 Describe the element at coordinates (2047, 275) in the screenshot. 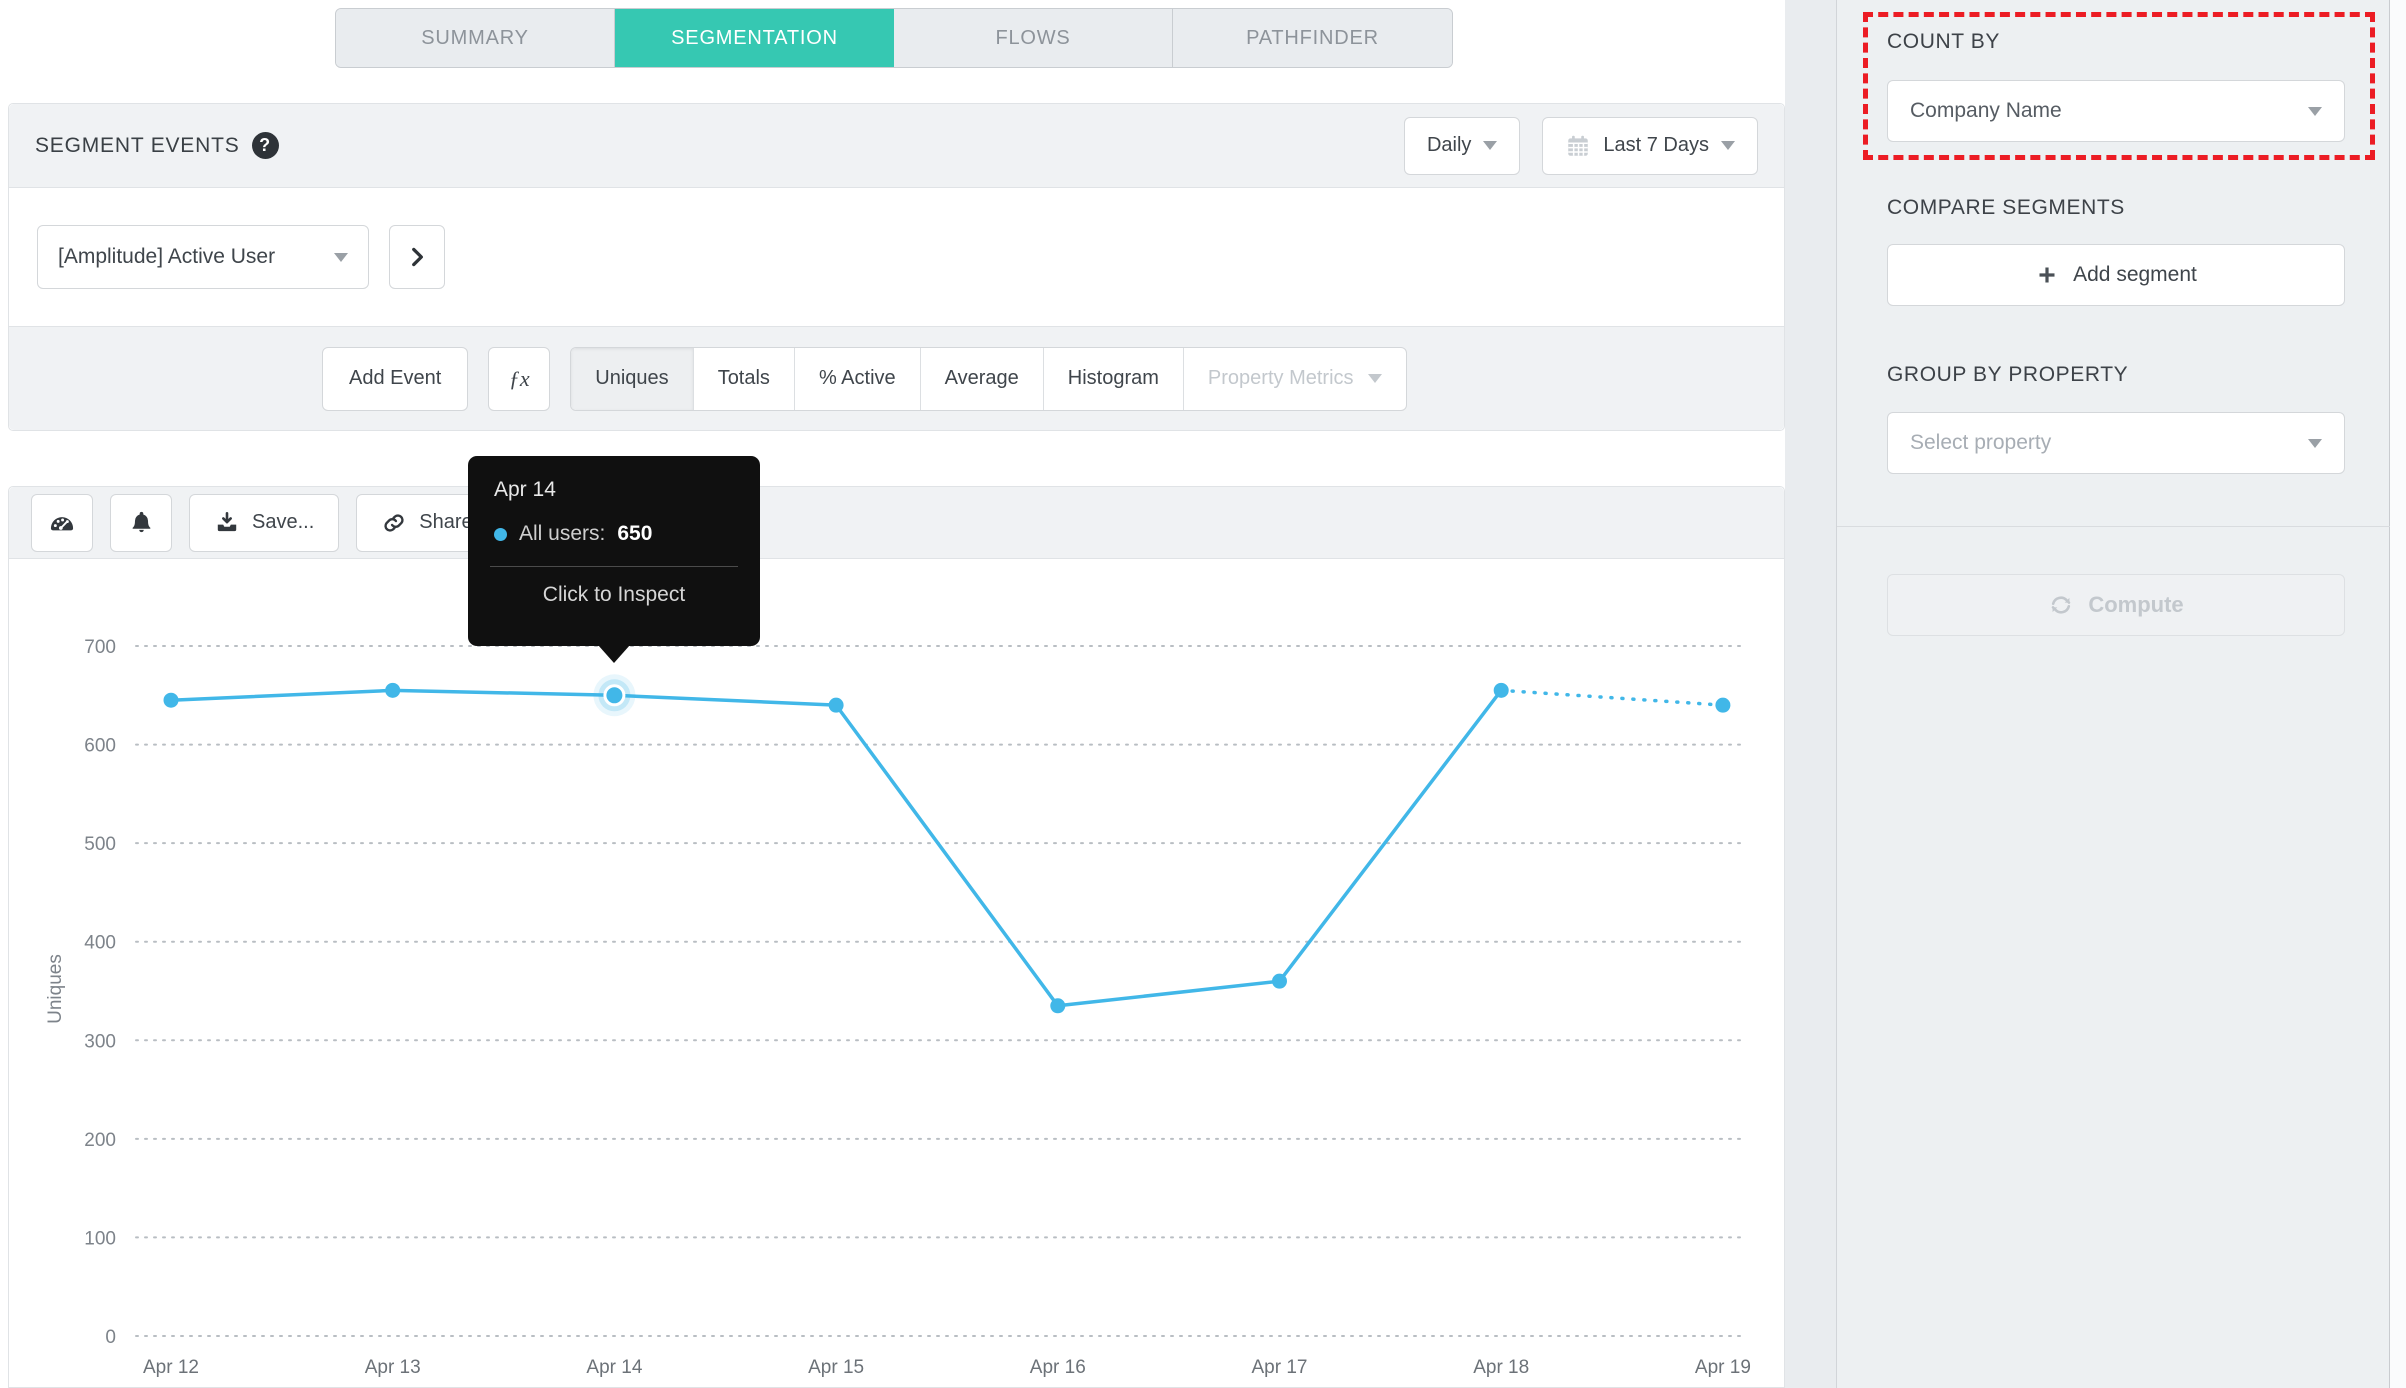

I see `plus-icon` at that location.